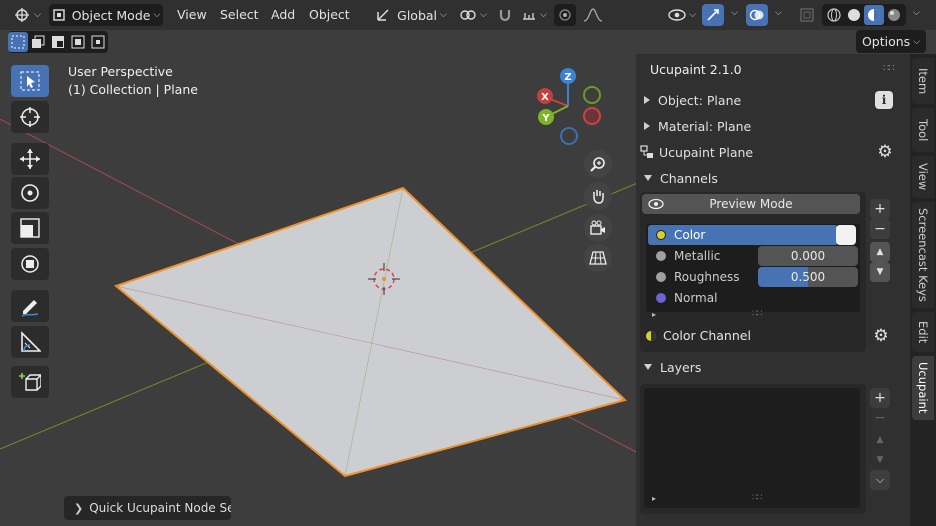  What do you see at coordinates (30, 306) in the screenshot?
I see `annotate-tool` at bounding box center [30, 306].